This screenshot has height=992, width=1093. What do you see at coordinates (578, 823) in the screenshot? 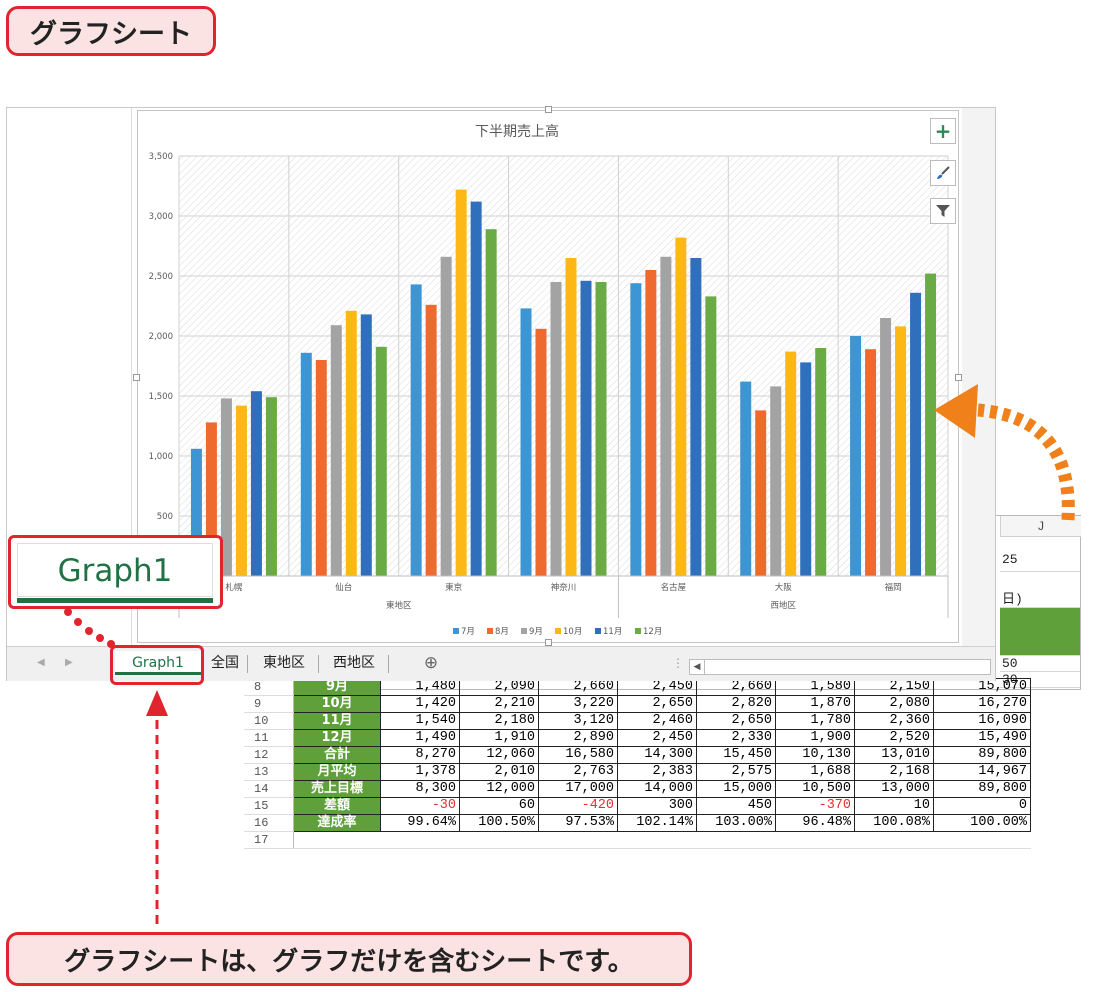
I see `table-cell: 97.53%` at bounding box center [578, 823].